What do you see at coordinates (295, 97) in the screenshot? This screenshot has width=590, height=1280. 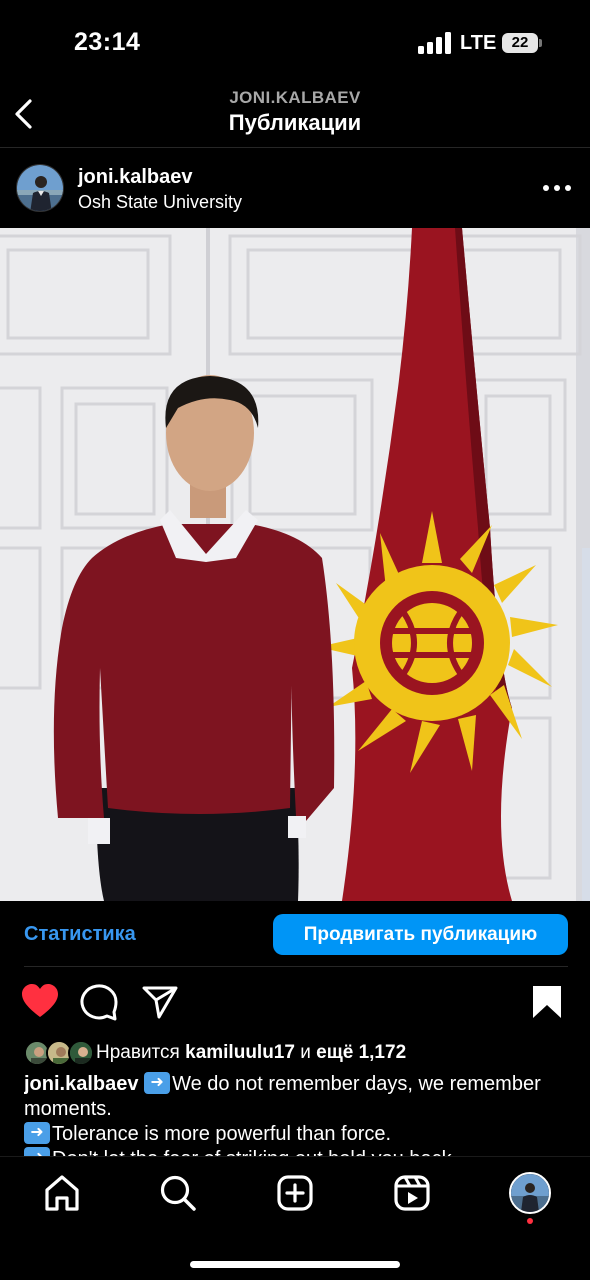 I see `header-username: JONI.KALBAEV` at bounding box center [295, 97].